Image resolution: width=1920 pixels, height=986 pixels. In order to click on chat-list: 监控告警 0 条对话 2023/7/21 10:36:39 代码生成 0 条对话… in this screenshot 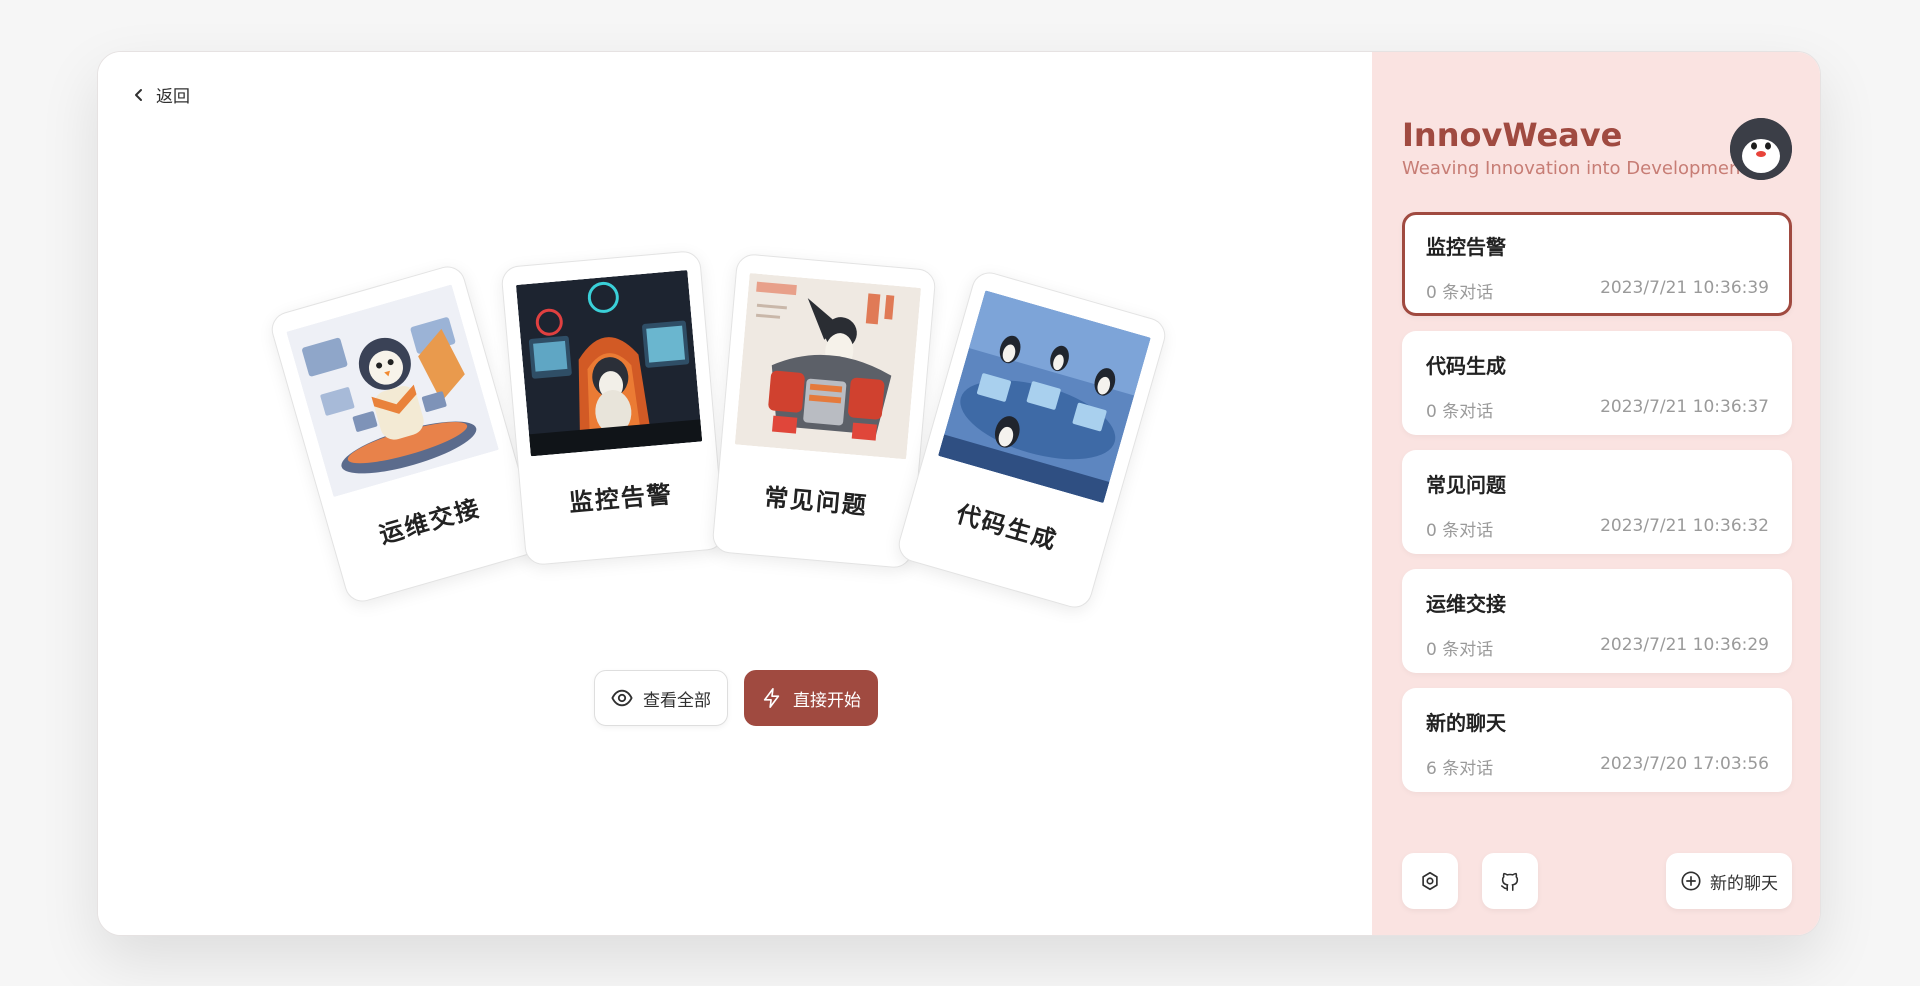, I will do `click(1597, 502)`.